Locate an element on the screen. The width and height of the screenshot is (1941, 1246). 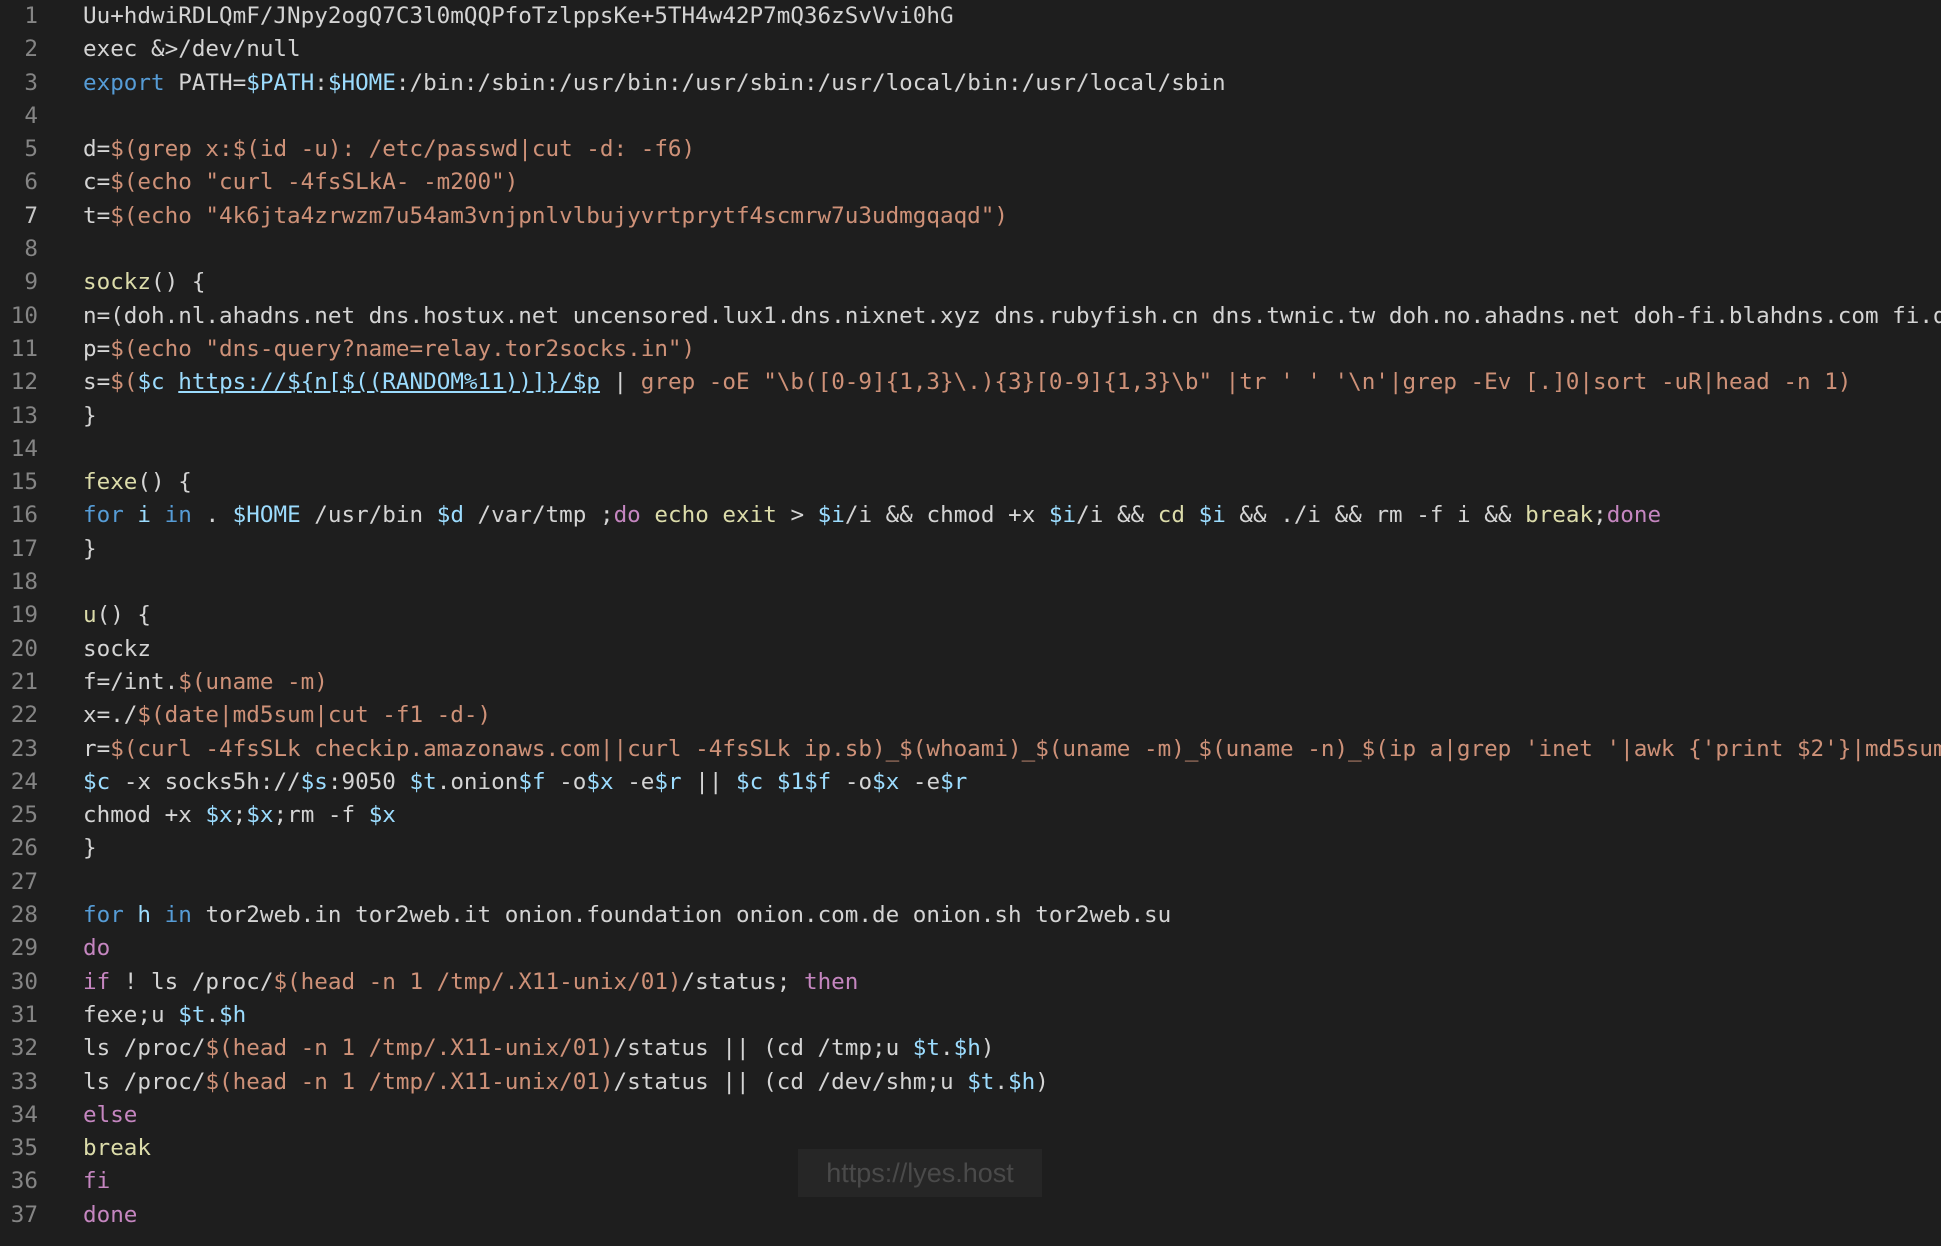
code-text: x=./$(date|md5sum|cut -f1 -d-) is located at coordinates (287, 715).